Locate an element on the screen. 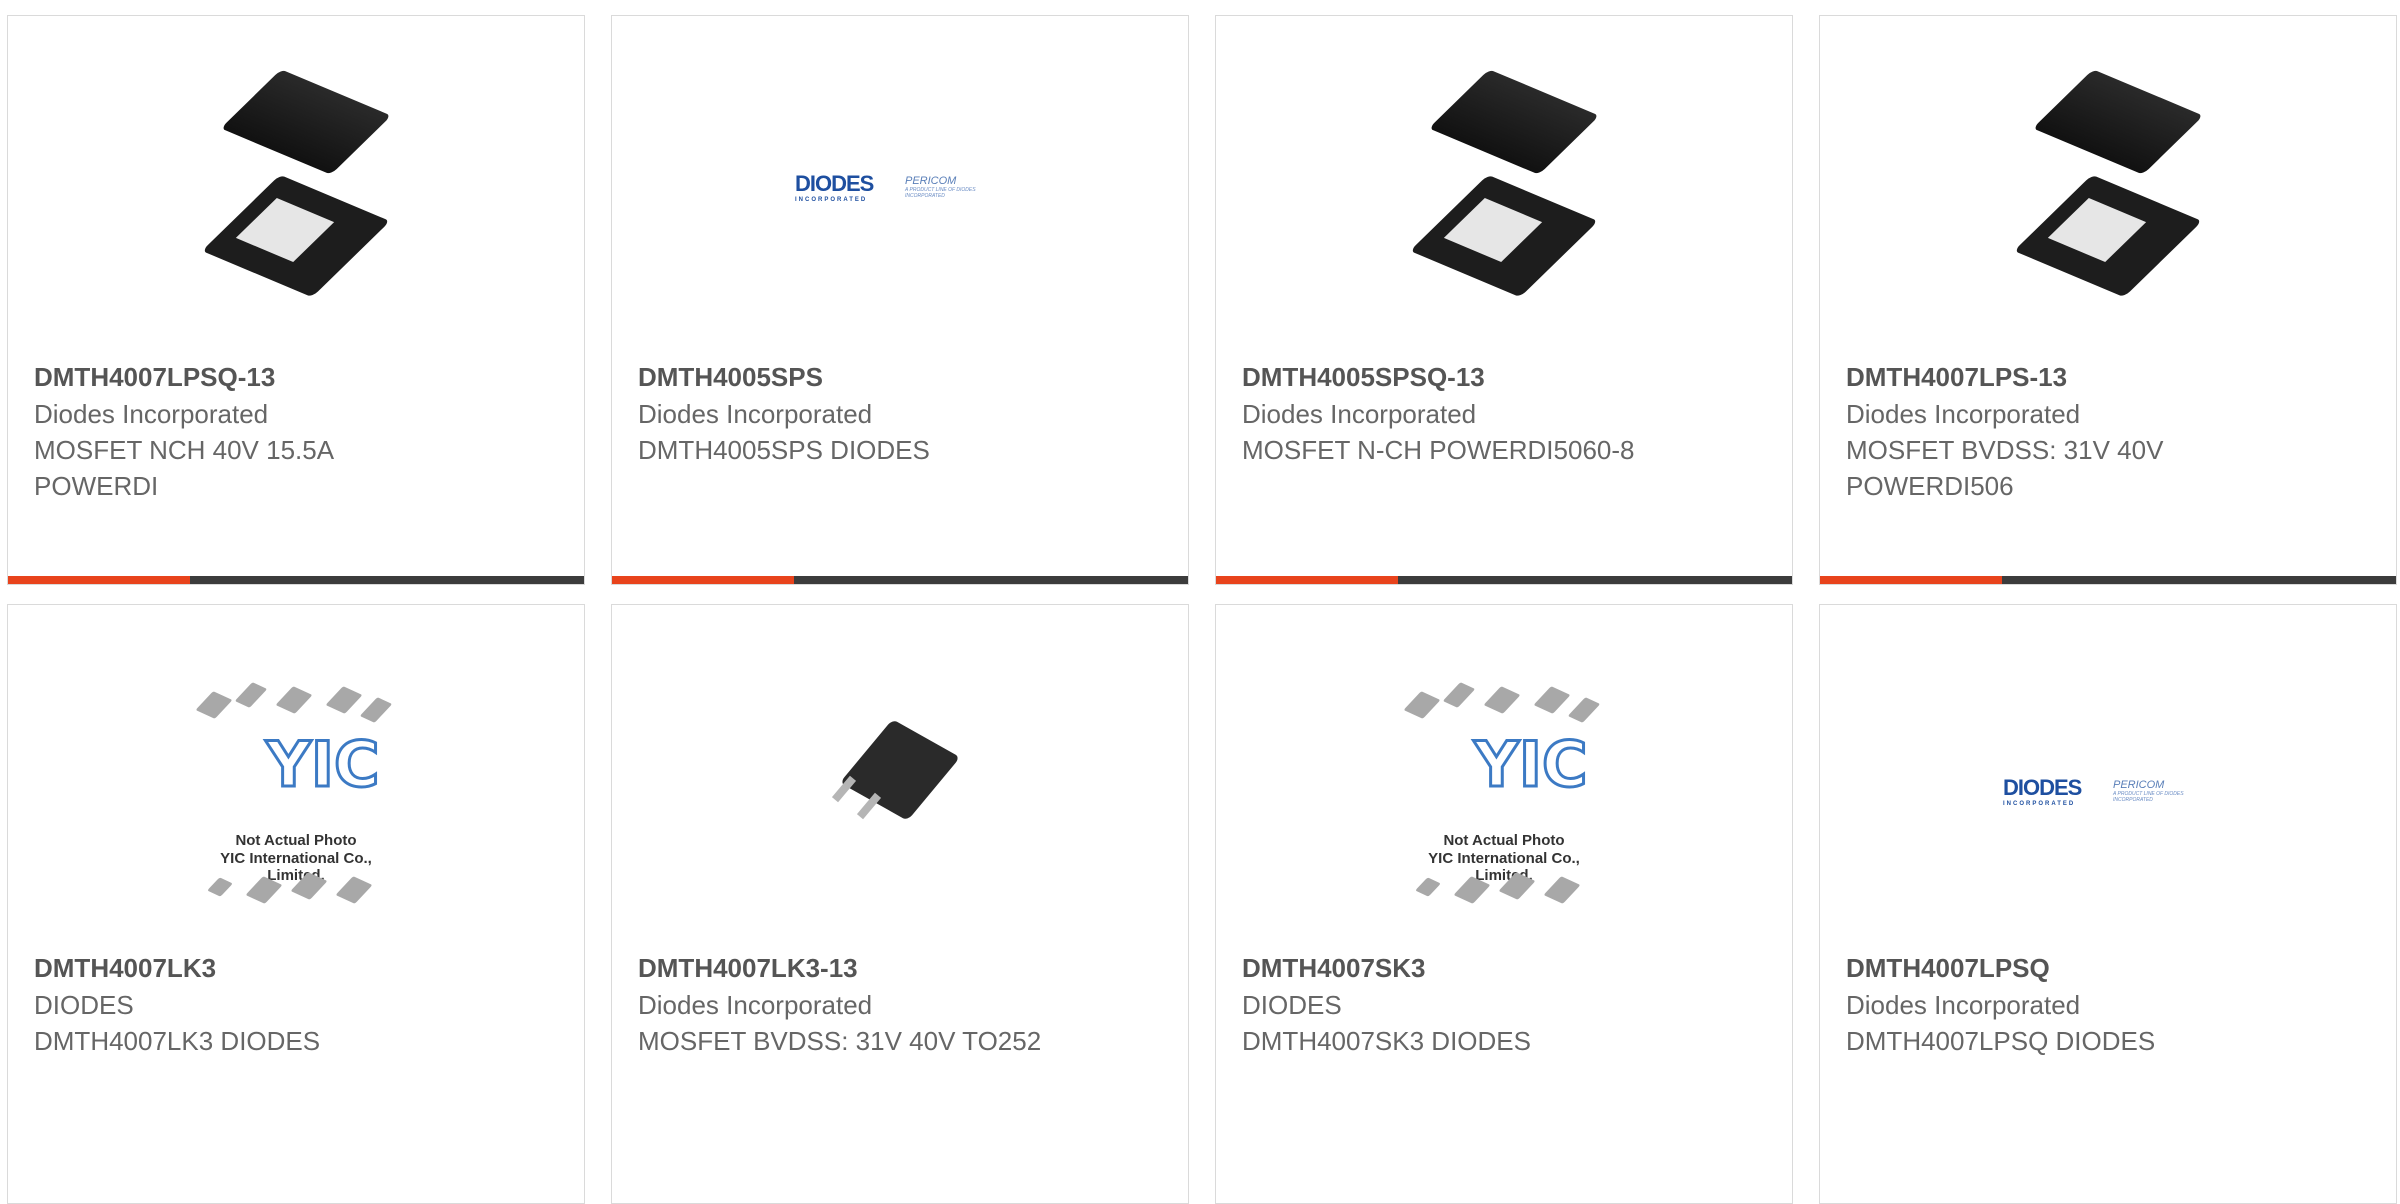 The width and height of the screenshot is (2400, 1204). part-number: DMTH4005SPS is located at coordinates (900, 377).